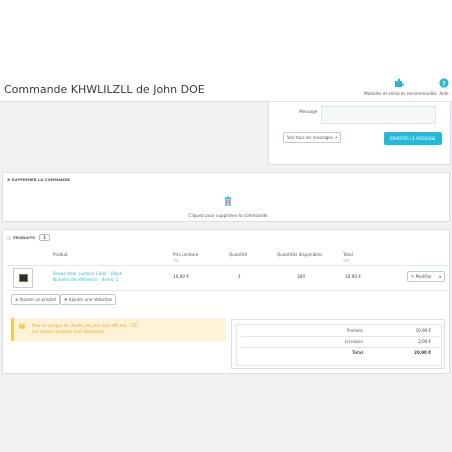 This screenshot has width=452, height=452. I want to click on products-count-badge: 1, so click(45, 237).